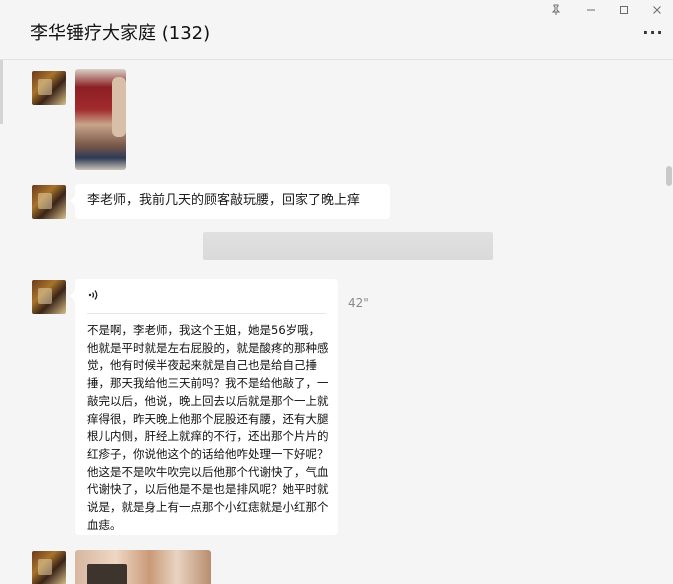 This screenshot has height=584, width=673. I want to click on more-icon: ···, so click(653, 34).